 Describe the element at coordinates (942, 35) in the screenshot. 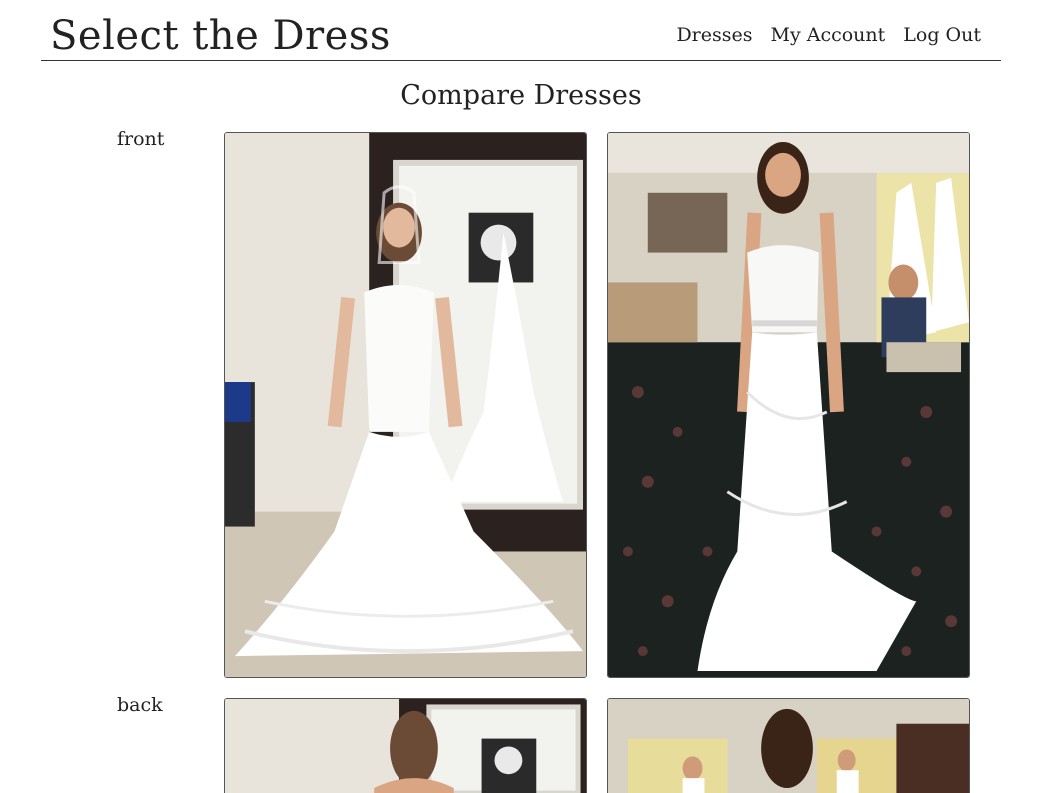

I see `nav-log-out-link: Log Out` at that location.